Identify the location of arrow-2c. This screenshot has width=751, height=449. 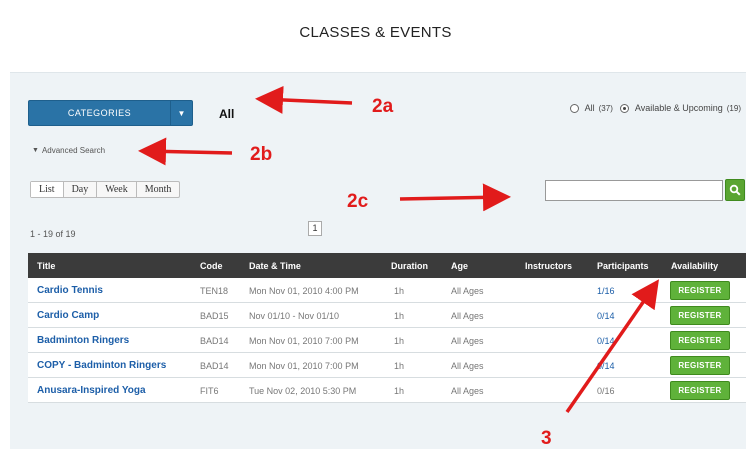
(455, 197).